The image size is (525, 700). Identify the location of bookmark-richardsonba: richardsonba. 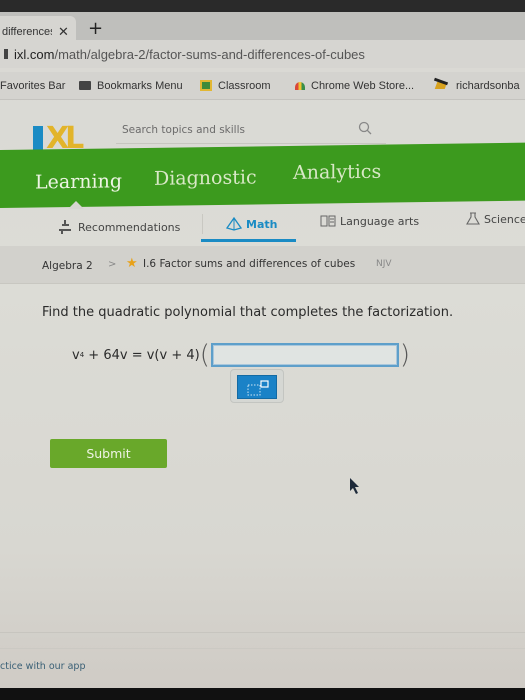
(477, 86).